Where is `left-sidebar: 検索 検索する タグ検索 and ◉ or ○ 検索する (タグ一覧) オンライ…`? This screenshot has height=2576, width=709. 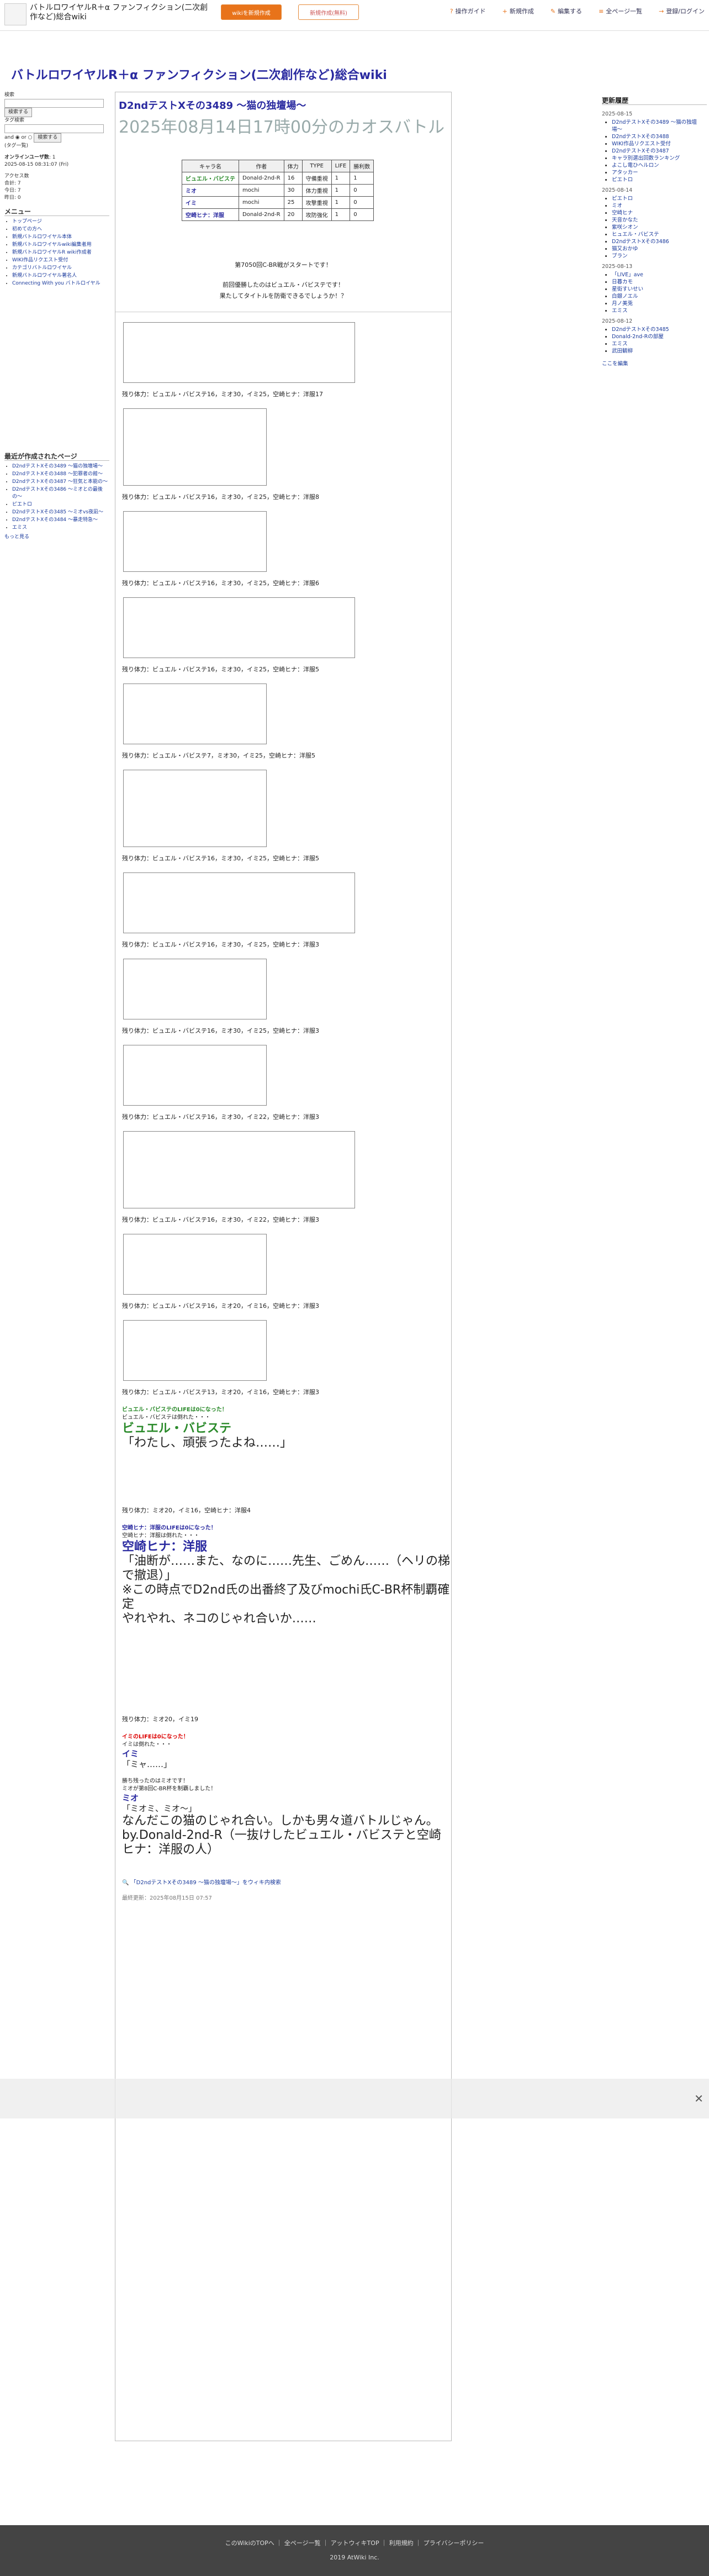
left-sidebar: 検索 検索する タグ検索 and ◉ or ○ 検索する (タグ一覧) オンライ… is located at coordinates (57, 316).